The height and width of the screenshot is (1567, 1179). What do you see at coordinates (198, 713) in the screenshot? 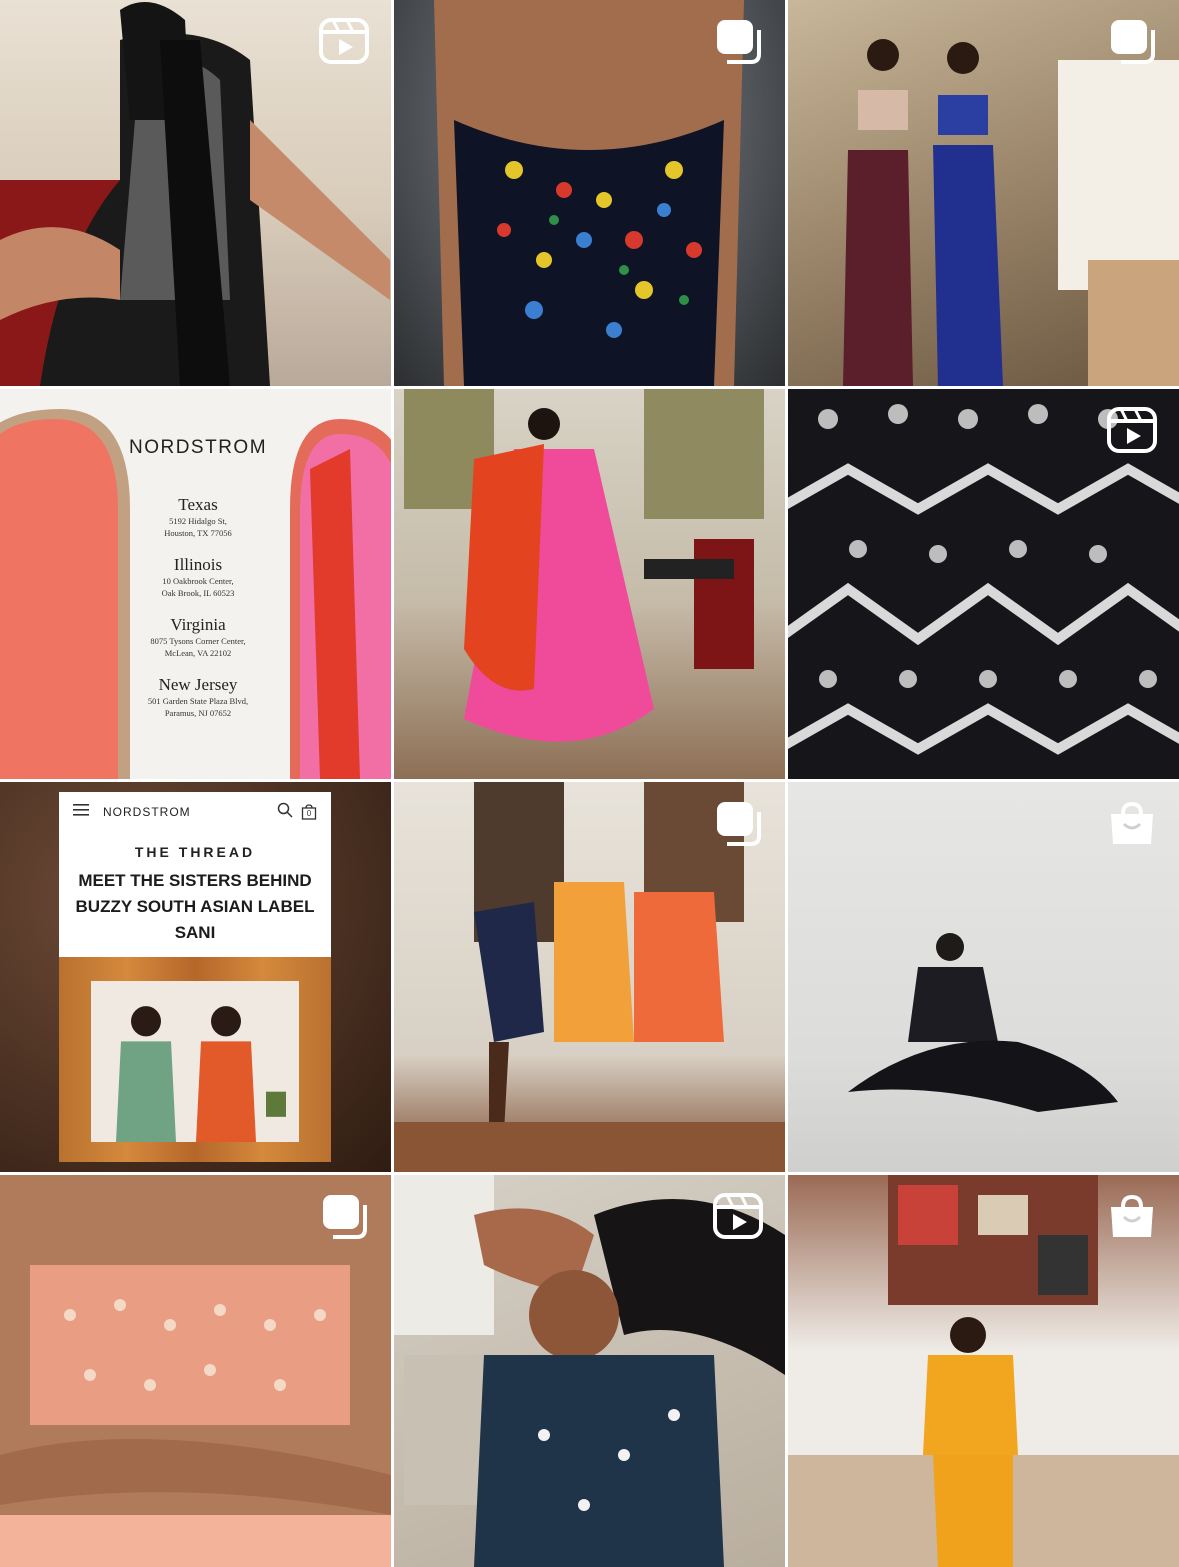
I see `store-address: Paramus, NJ 07652` at bounding box center [198, 713].